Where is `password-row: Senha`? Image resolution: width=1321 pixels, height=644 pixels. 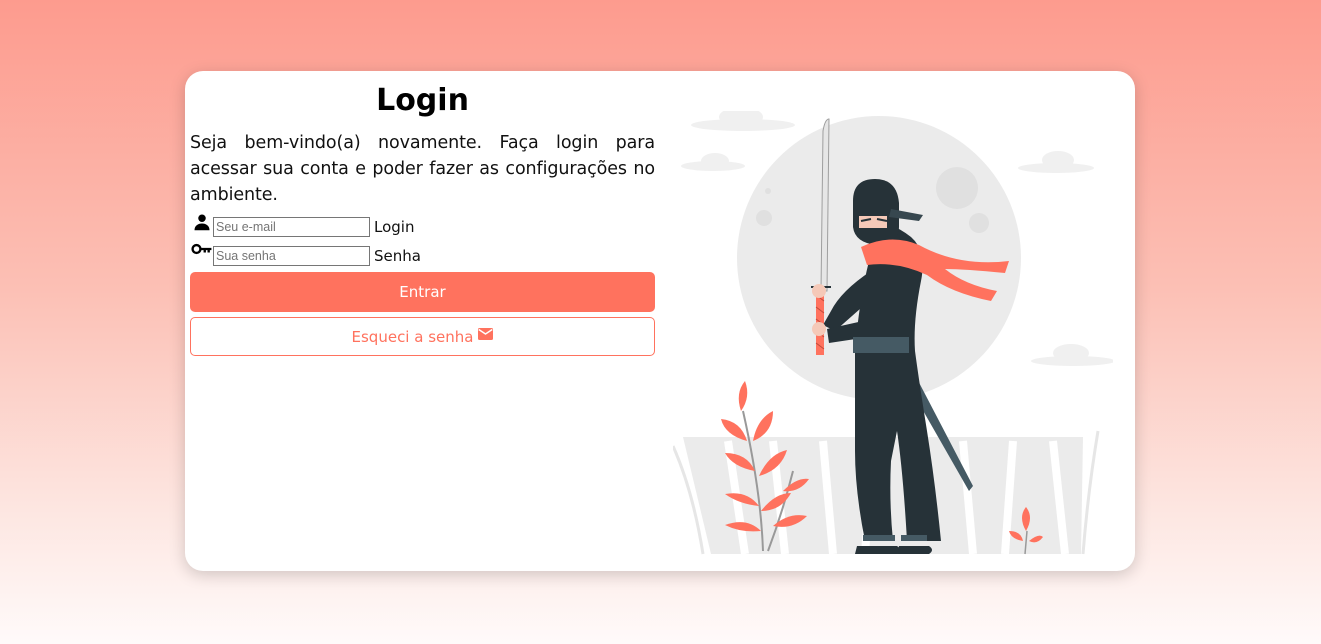 password-row: Senha is located at coordinates (422, 255).